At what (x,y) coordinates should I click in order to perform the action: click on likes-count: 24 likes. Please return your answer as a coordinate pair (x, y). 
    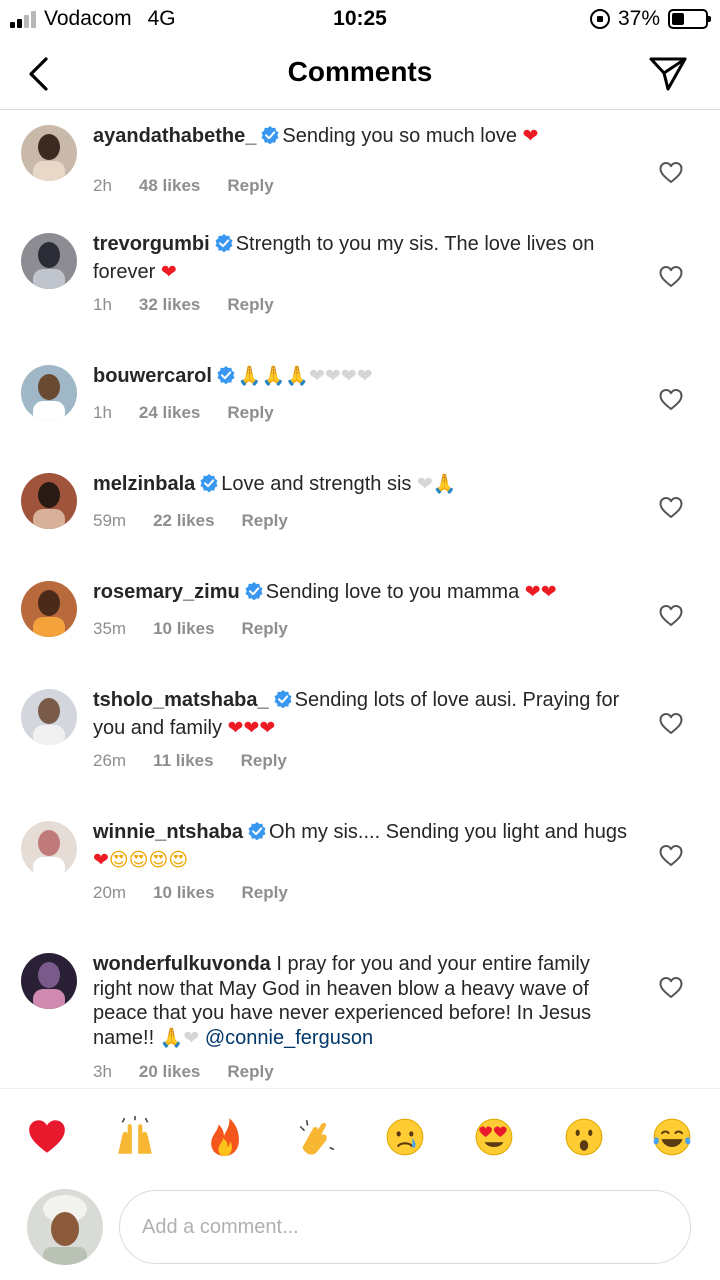
    Looking at the image, I should click on (169, 413).